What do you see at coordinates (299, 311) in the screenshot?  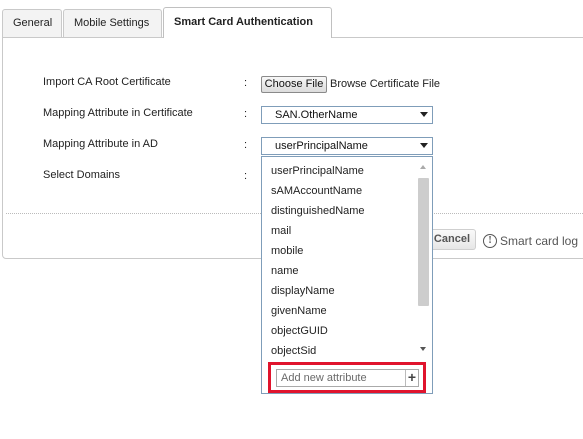 I see `list-item: givenName` at bounding box center [299, 311].